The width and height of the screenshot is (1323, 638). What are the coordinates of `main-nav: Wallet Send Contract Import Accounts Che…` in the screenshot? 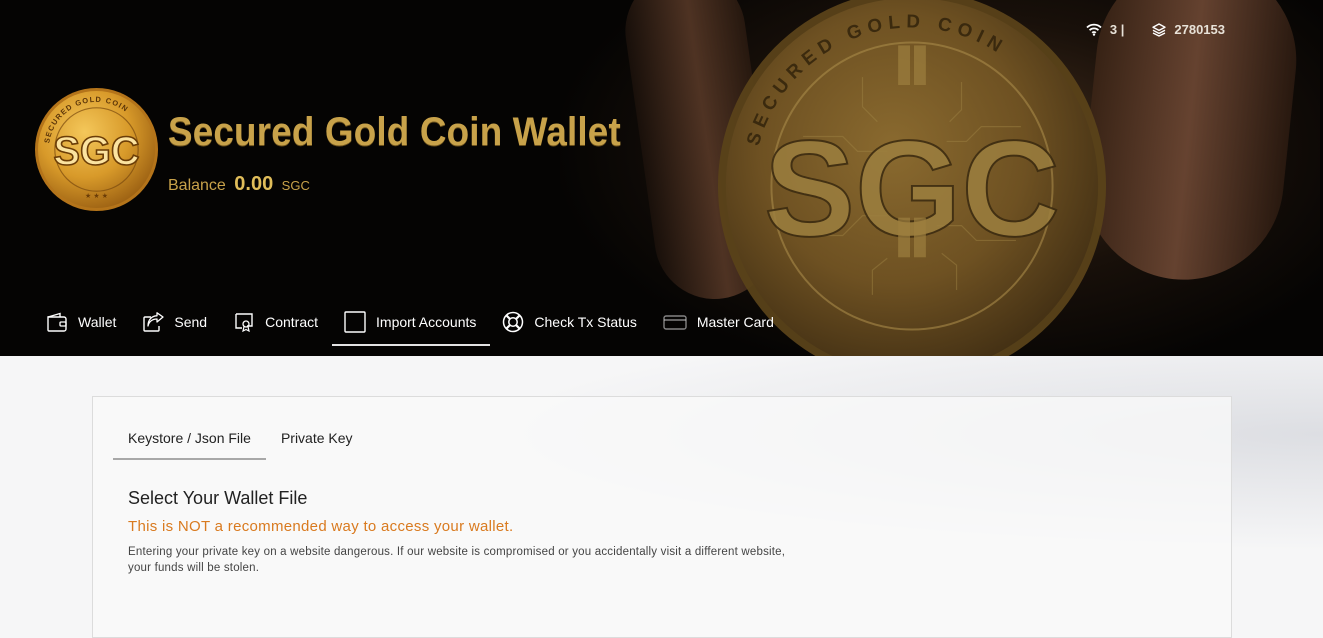 It's located at (411, 323).